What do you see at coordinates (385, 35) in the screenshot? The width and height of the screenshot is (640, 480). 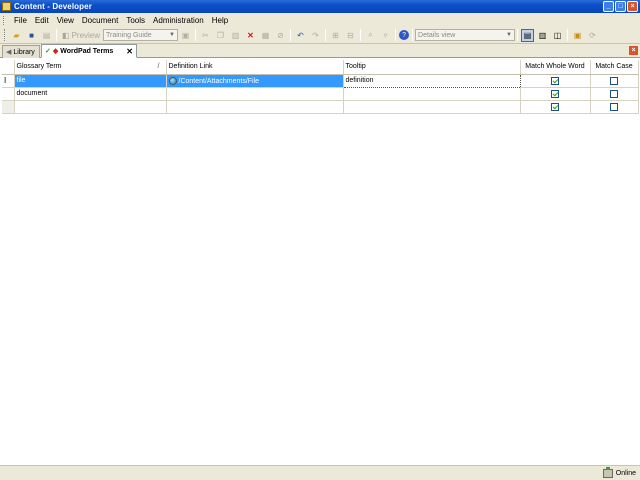 I see `filter-icon: ▿` at bounding box center [385, 35].